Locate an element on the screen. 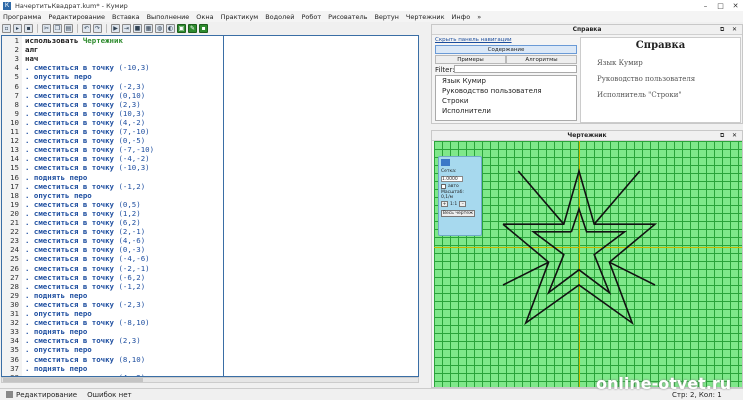 Image resolution: width=743 pixels, height=400 pixels. code-line: 25 . сместиться в точку (-4,-6) is located at coordinates (112, 258).